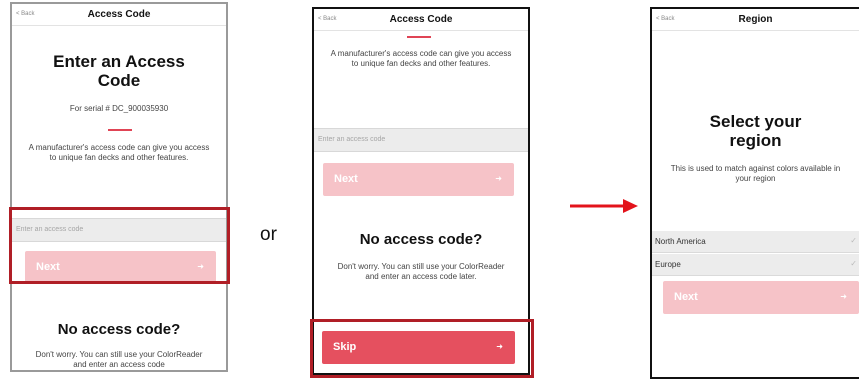 This screenshot has height=379, width=859. I want to click on region-label: Europe, so click(668, 264).